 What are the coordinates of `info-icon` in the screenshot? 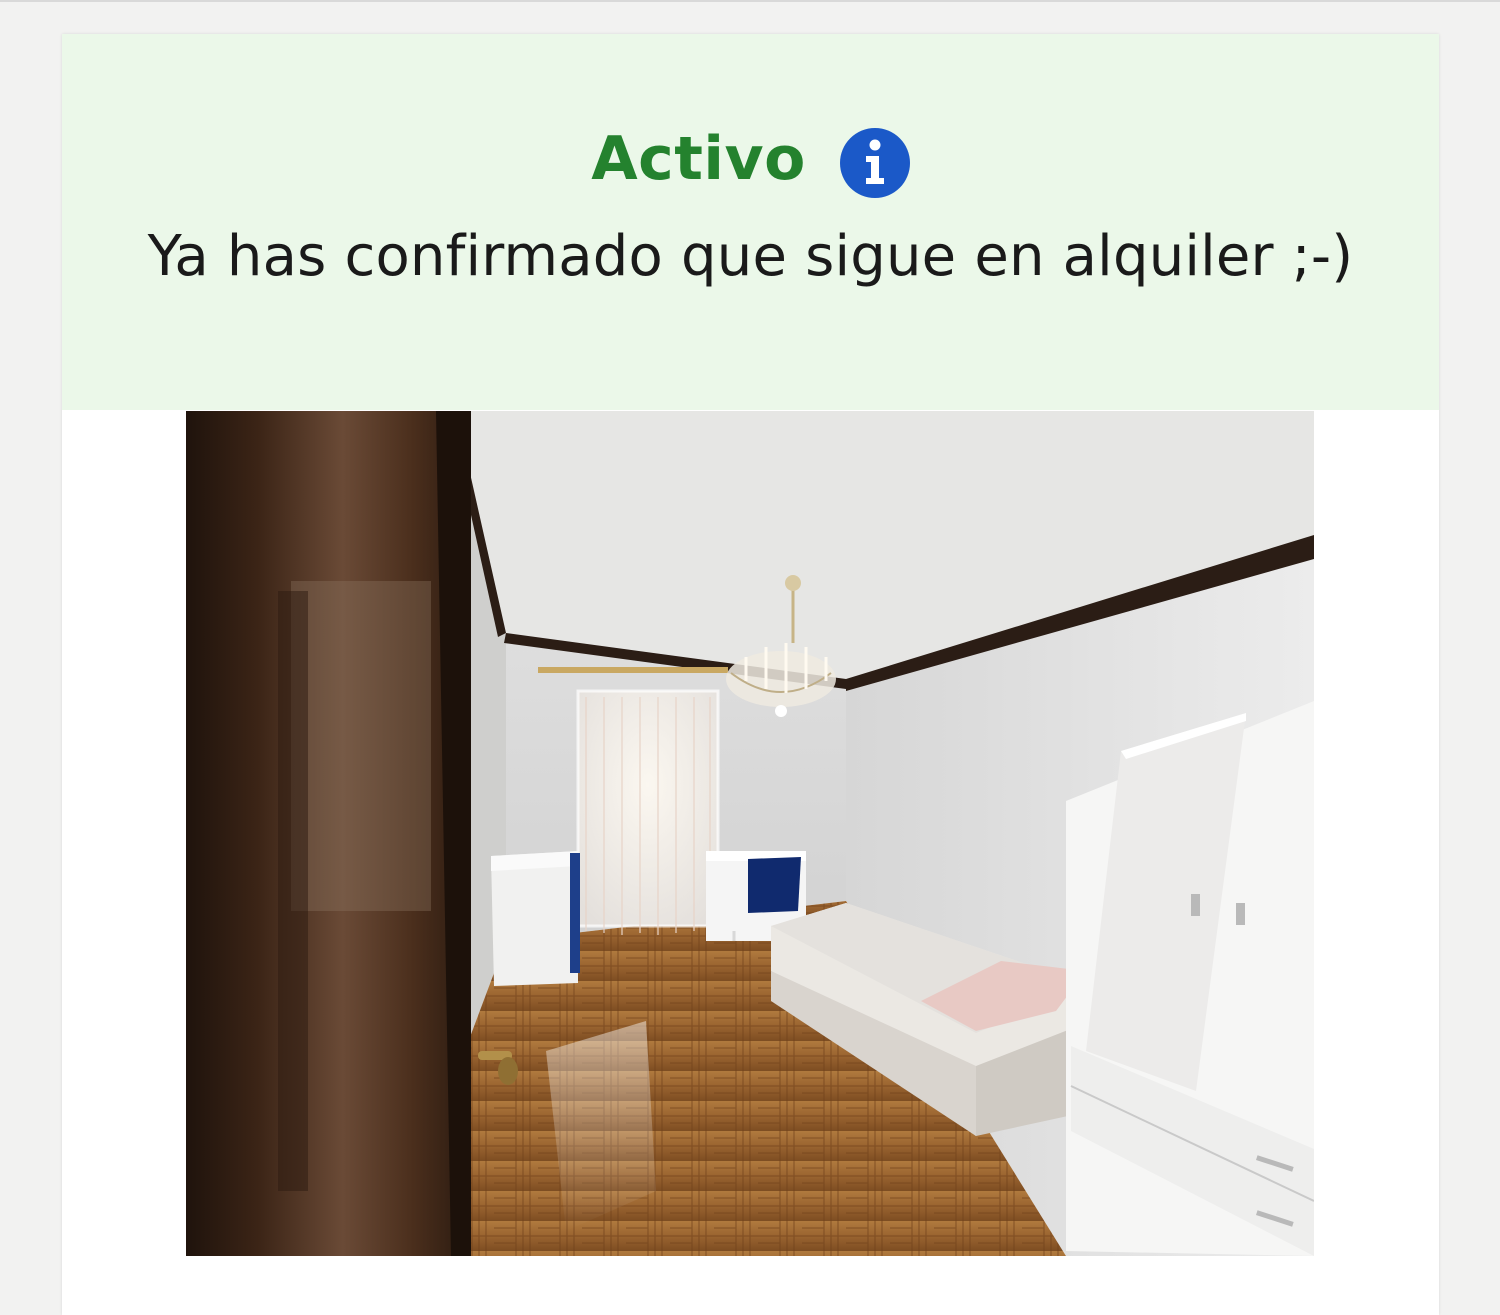 It's located at (874, 163).